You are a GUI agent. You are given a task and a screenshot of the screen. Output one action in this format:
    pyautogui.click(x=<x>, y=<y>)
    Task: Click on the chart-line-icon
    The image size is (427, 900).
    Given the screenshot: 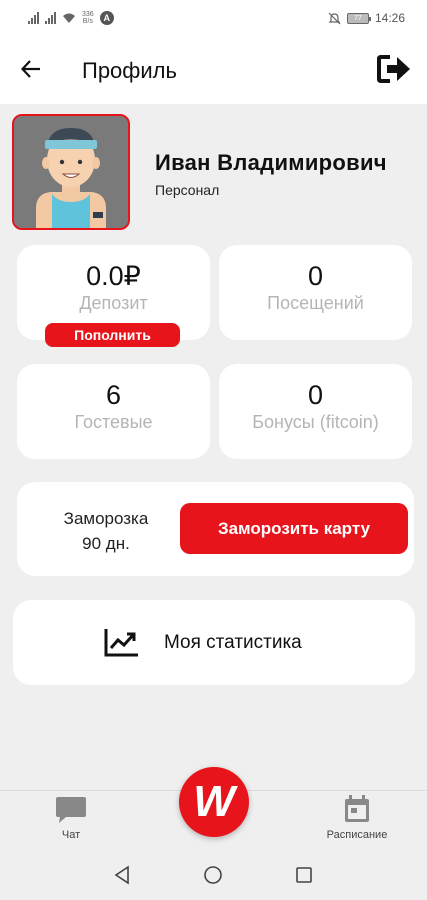 What is the action you would take?
    pyautogui.click(x=121, y=643)
    